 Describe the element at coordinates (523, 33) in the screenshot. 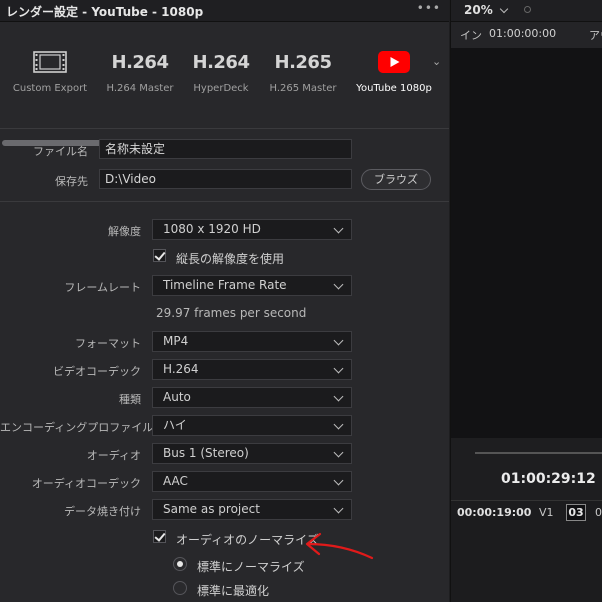

I see `in-timecode: 01:00:00:00` at that location.